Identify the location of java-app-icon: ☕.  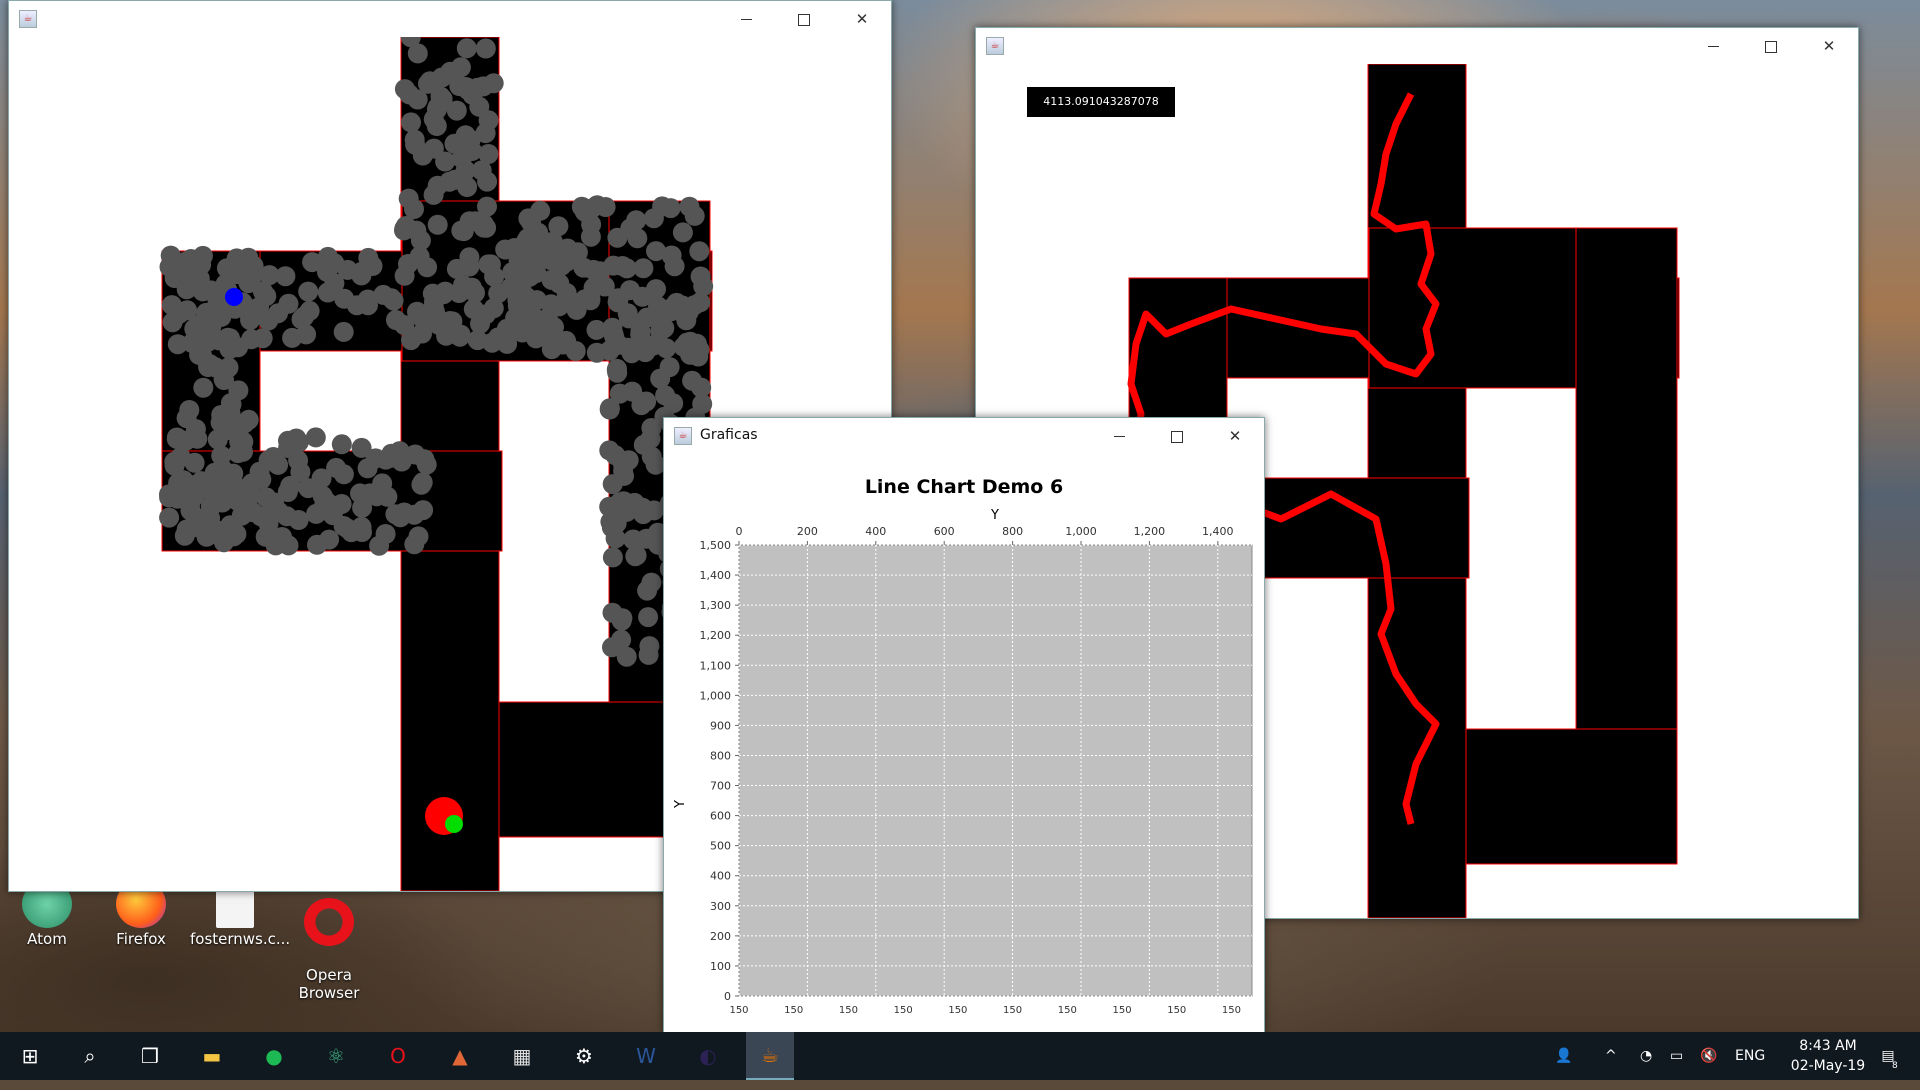
(995, 46).